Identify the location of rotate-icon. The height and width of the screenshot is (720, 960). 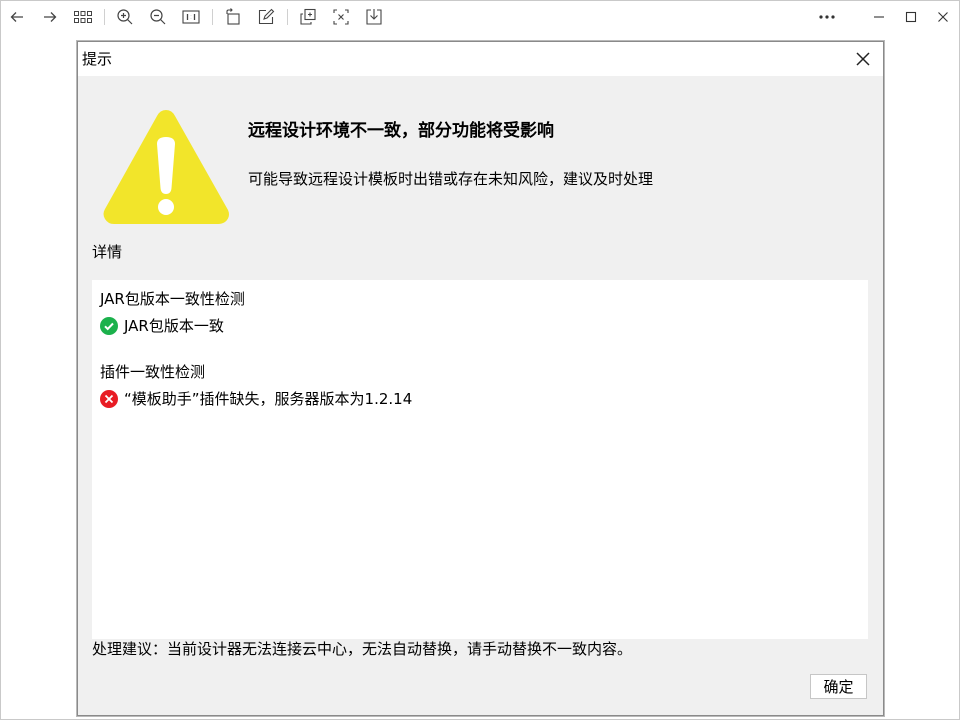
(233, 17).